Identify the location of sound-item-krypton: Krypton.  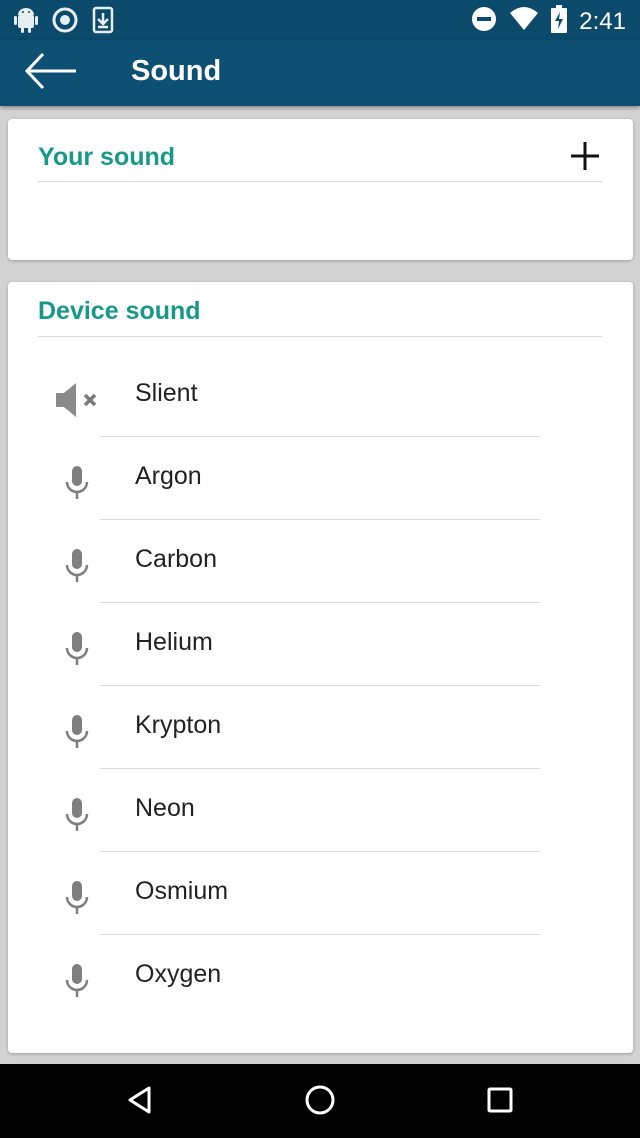
(320, 727).